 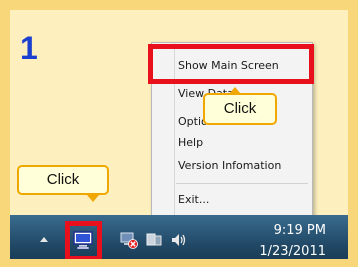 What do you see at coordinates (292, 251) in the screenshot?
I see `clock-date: 1/23/2011` at bounding box center [292, 251].